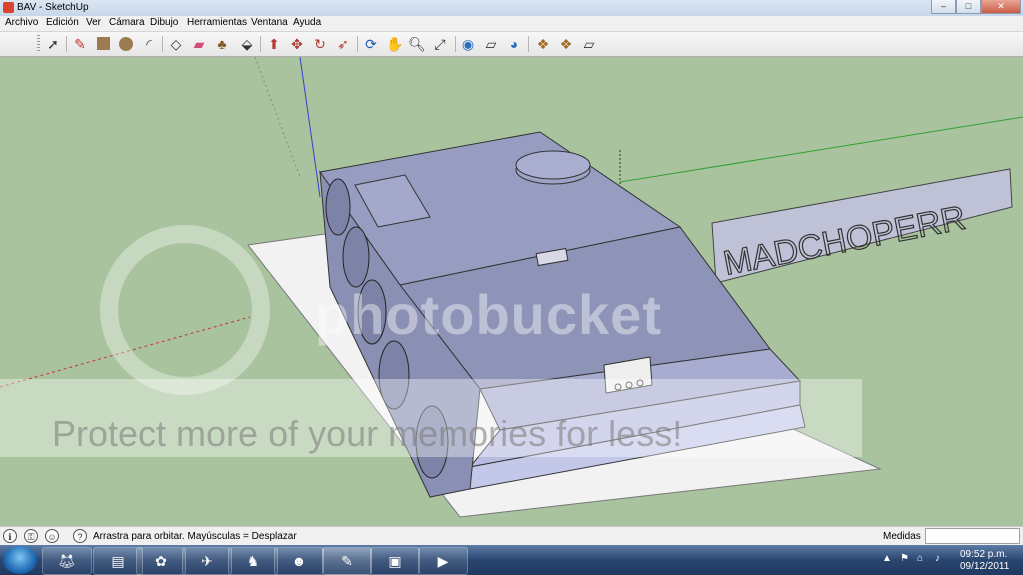  I want to click on tray-expand-icon: ▲, so click(887, 558).